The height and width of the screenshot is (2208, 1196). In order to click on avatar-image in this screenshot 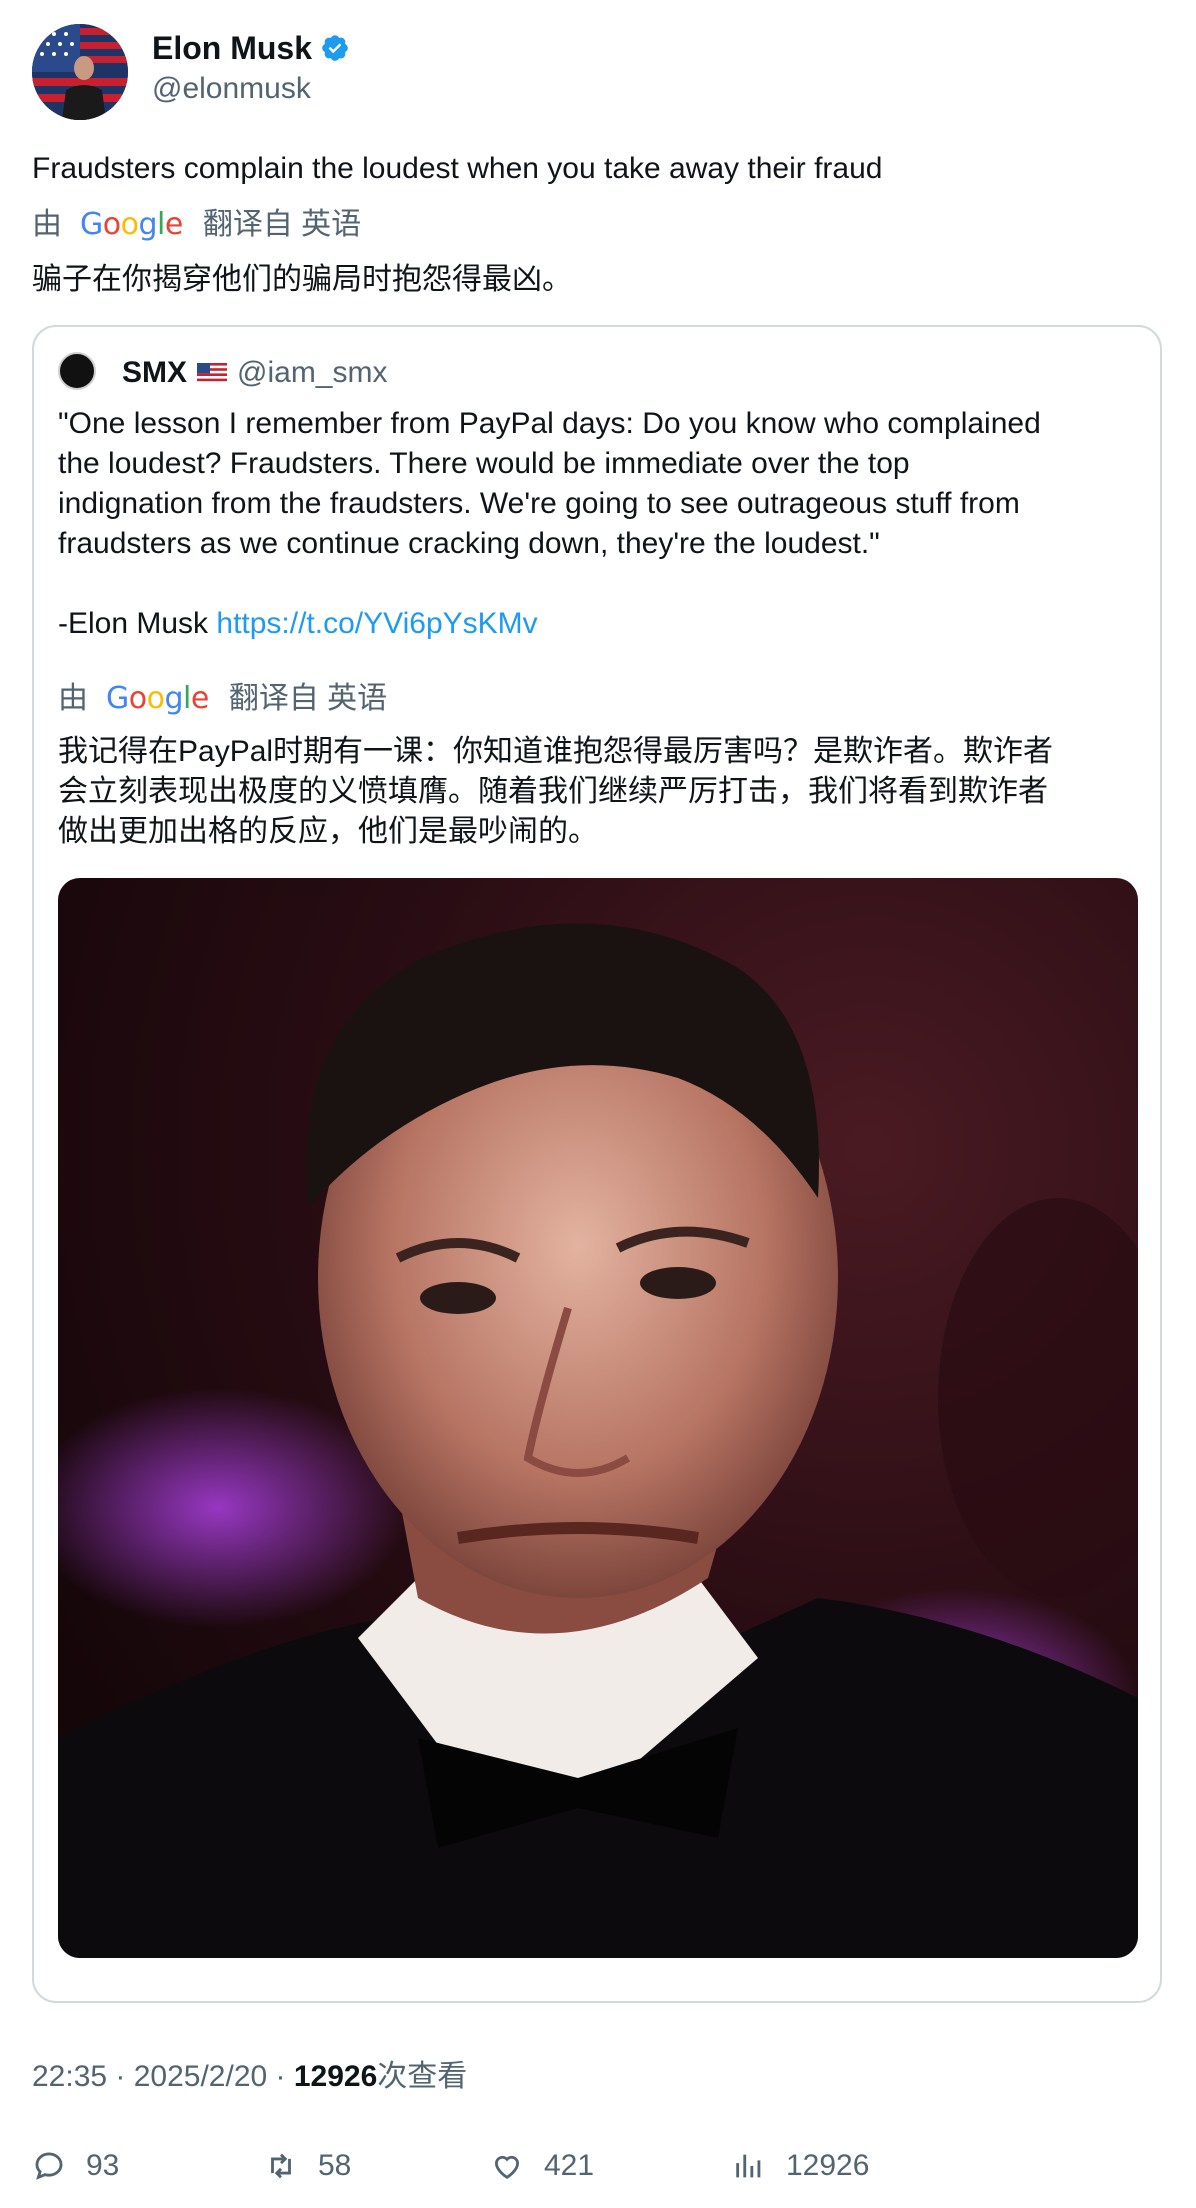, I will do `click(80, 72)`.